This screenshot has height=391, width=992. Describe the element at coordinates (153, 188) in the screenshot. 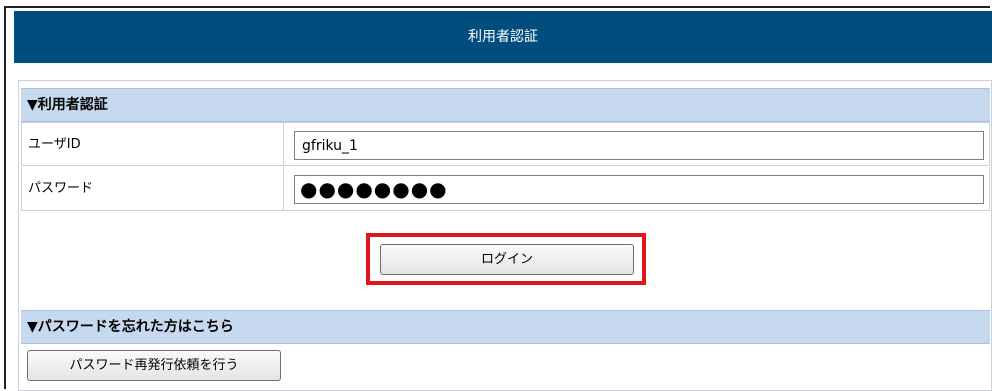

I see `password-label: パスワード` at that location.